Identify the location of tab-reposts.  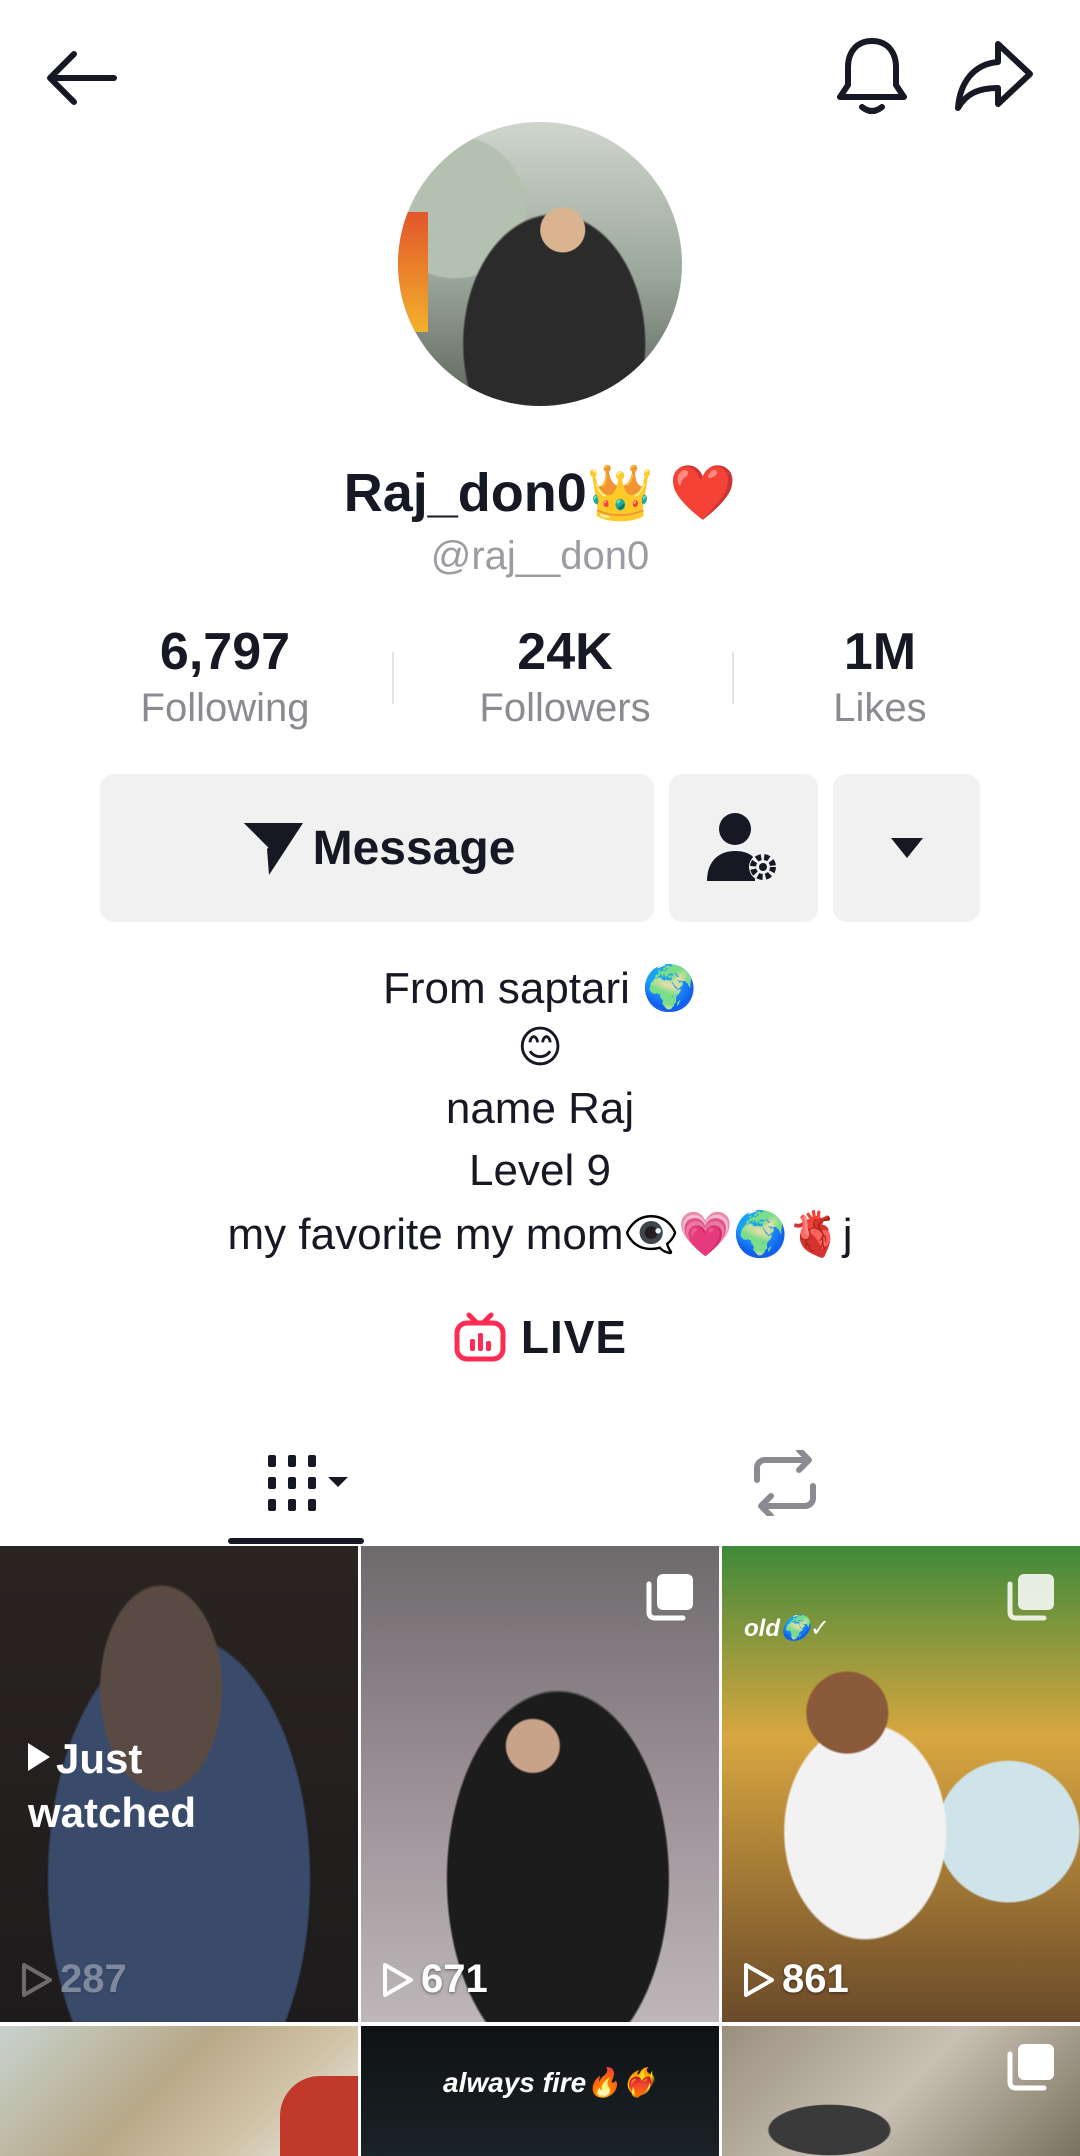
(785, 1483).